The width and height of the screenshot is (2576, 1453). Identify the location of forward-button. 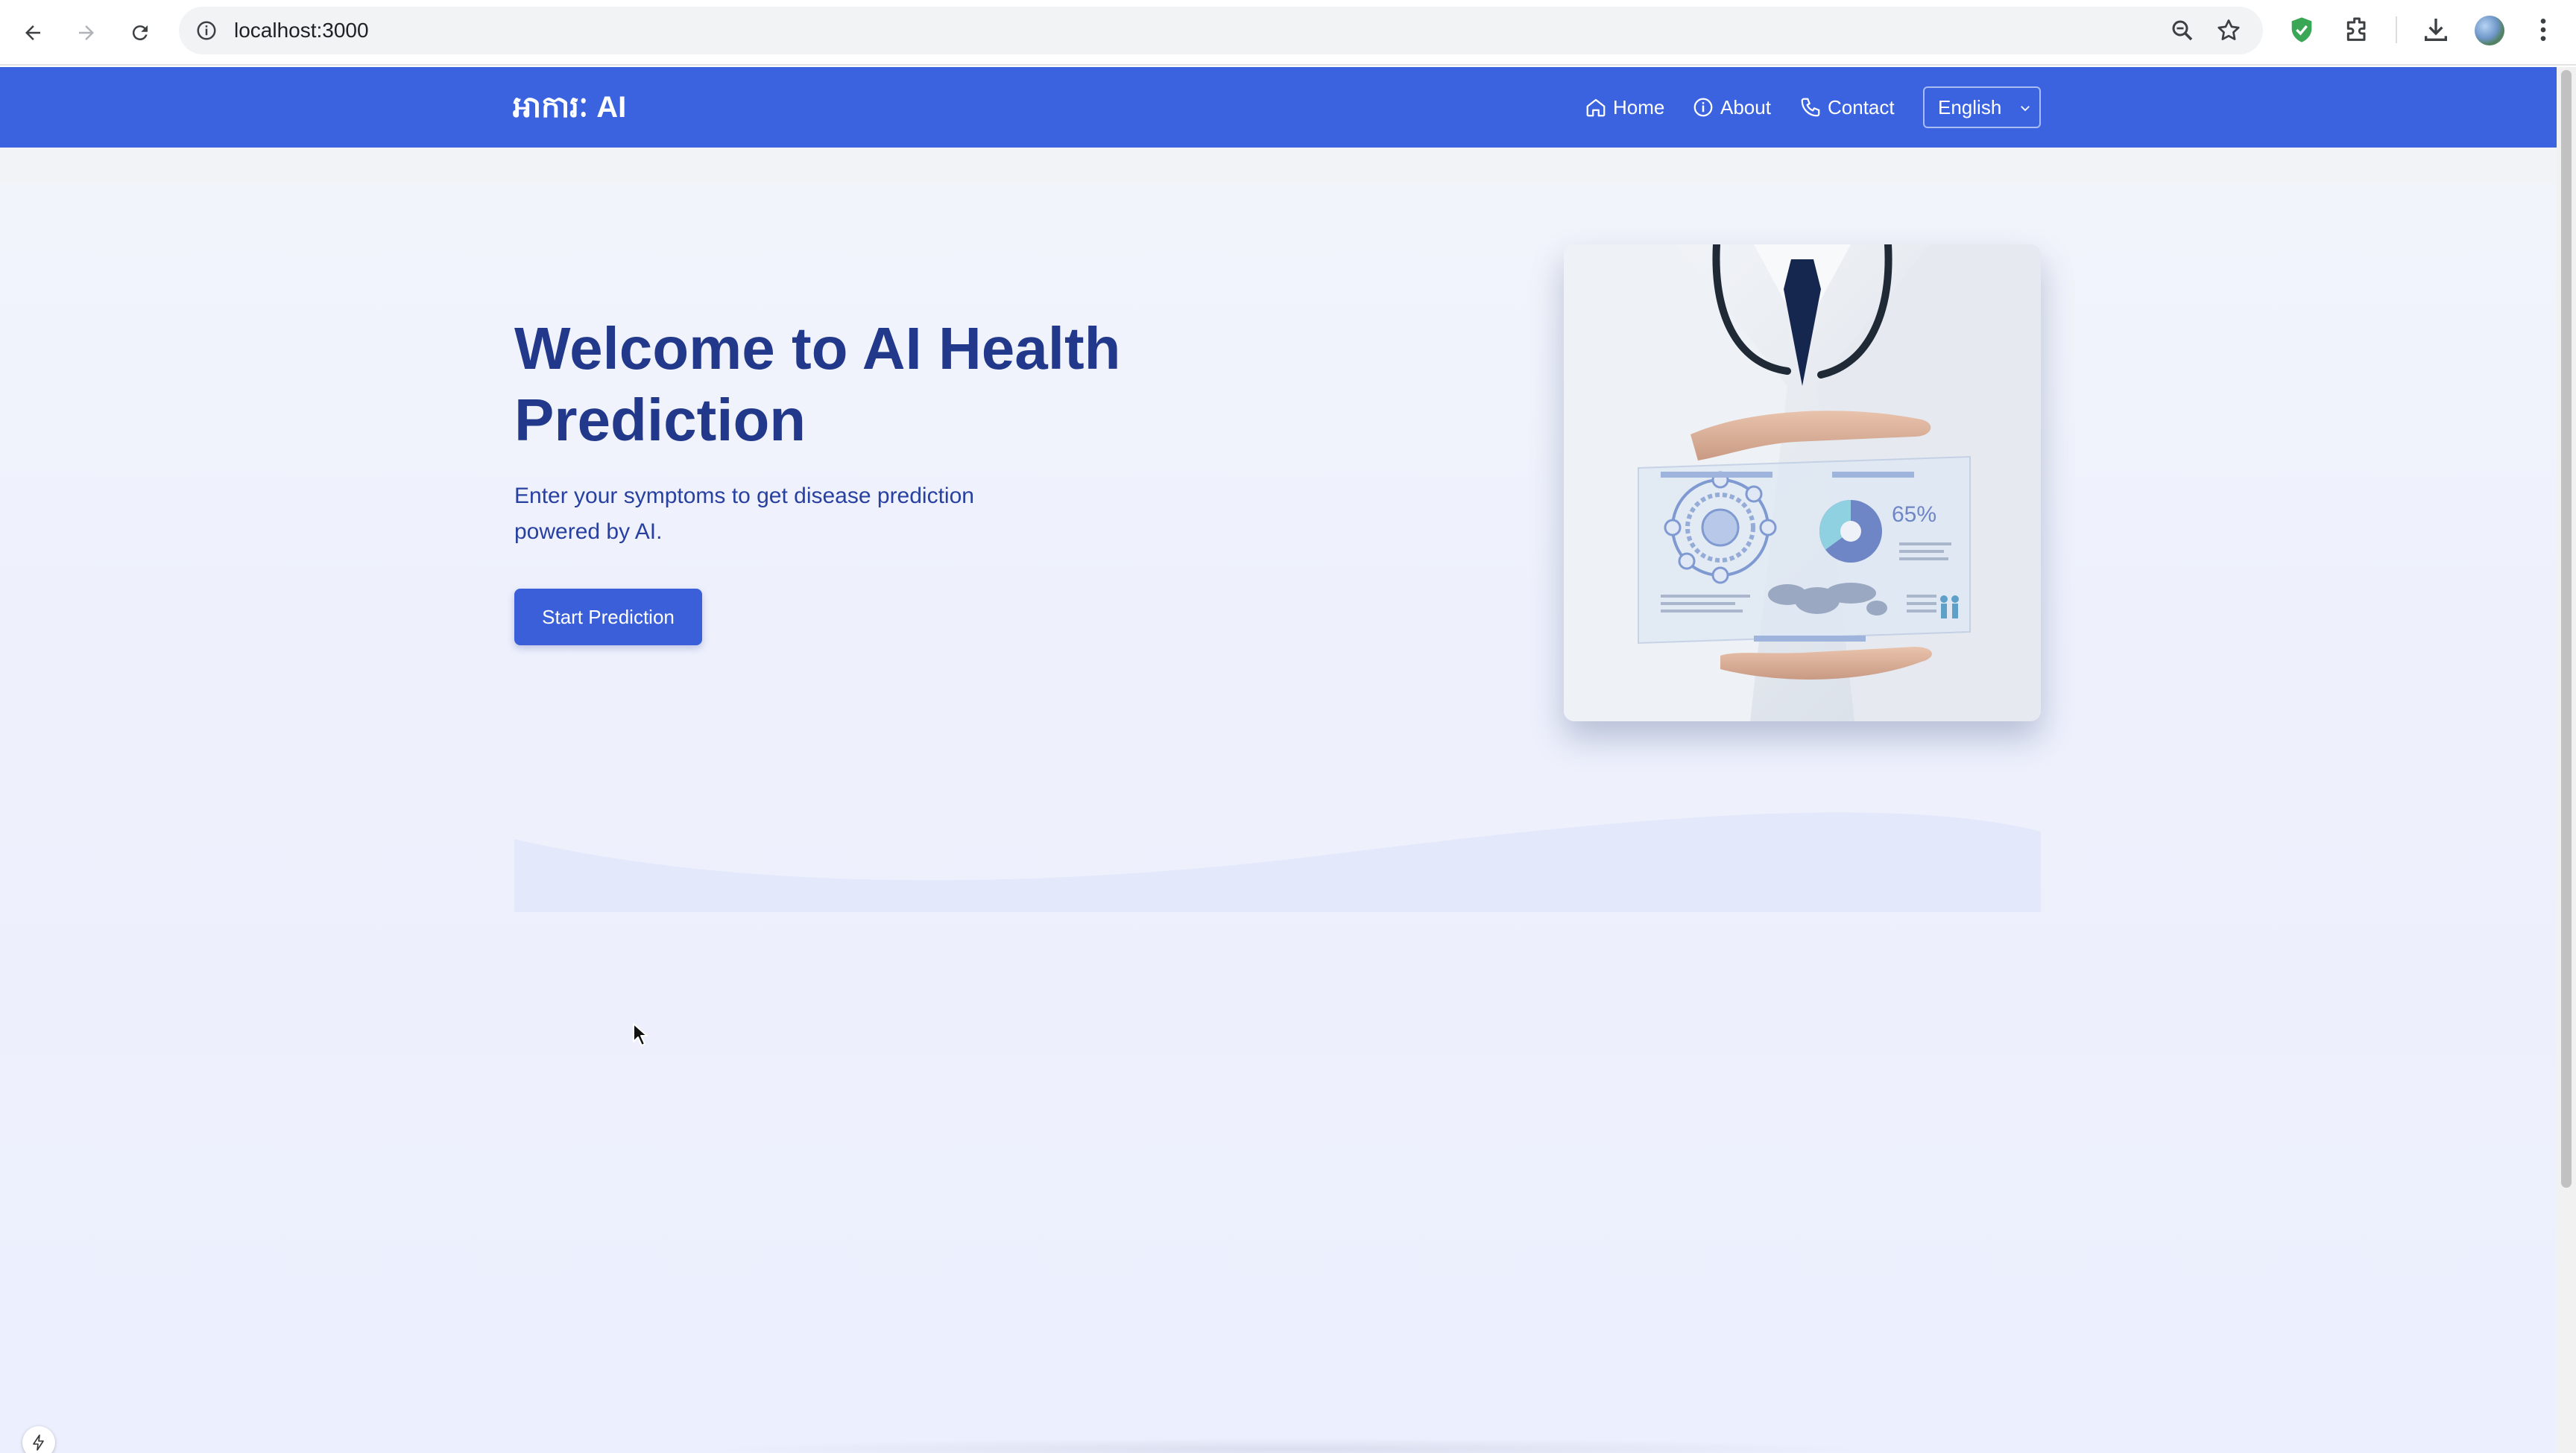
(87, 33).